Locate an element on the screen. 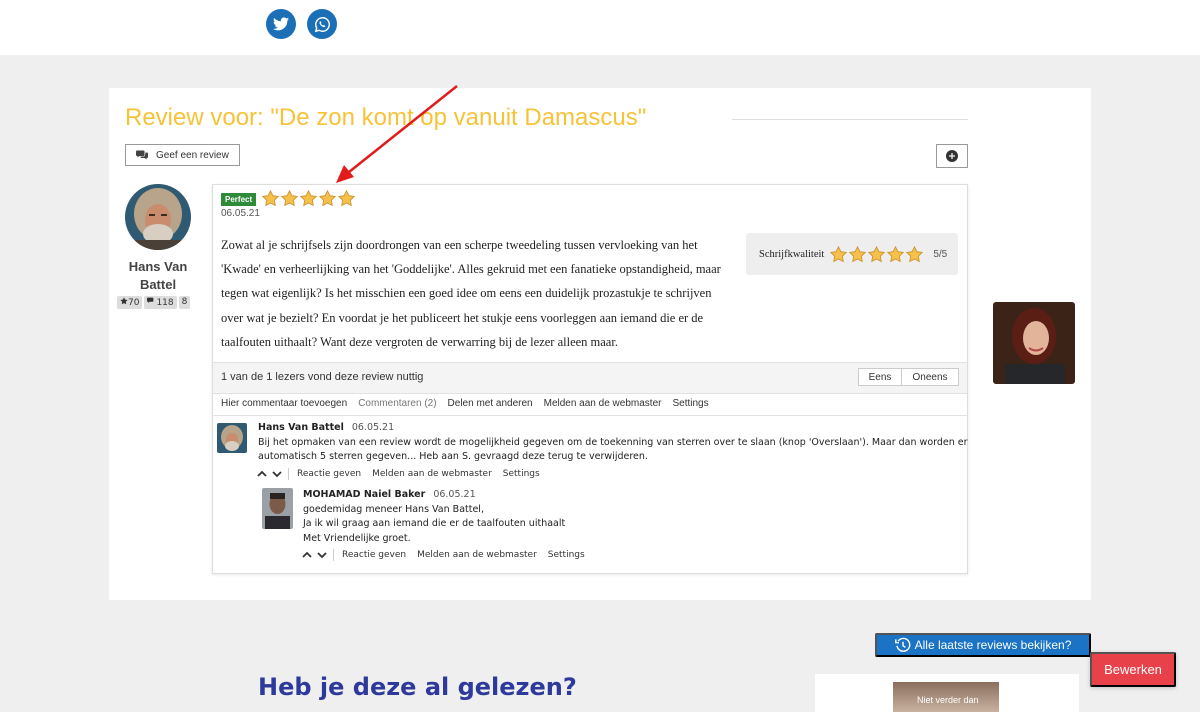 The width and height of the screenshot is (1200, 712). suggested-user-photo is located at coordinates (1034, 343).